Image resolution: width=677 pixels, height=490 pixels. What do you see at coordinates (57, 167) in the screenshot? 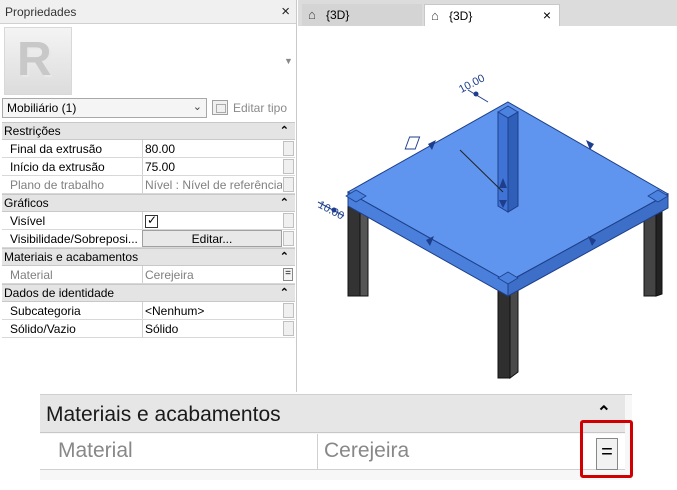
I see `prop-name: Início da extrusão` at bounding box center [57, 167].